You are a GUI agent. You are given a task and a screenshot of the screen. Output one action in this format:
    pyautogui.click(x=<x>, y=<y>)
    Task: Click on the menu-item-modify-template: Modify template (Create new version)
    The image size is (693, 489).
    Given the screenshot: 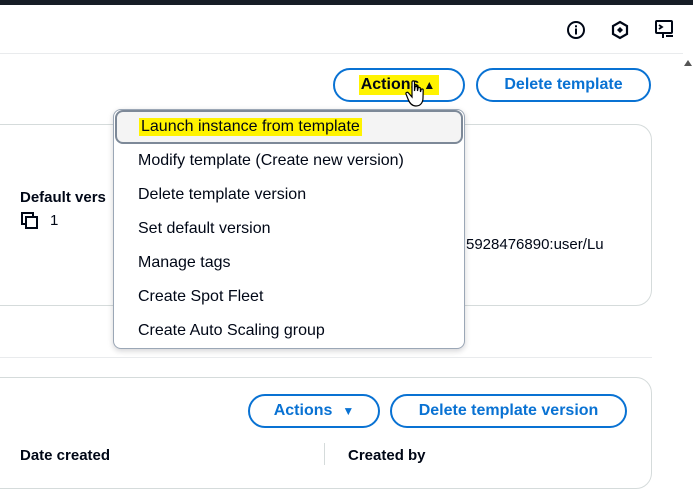 What is the action you would take?
    pyautogui.click(x=289, y=161)
    